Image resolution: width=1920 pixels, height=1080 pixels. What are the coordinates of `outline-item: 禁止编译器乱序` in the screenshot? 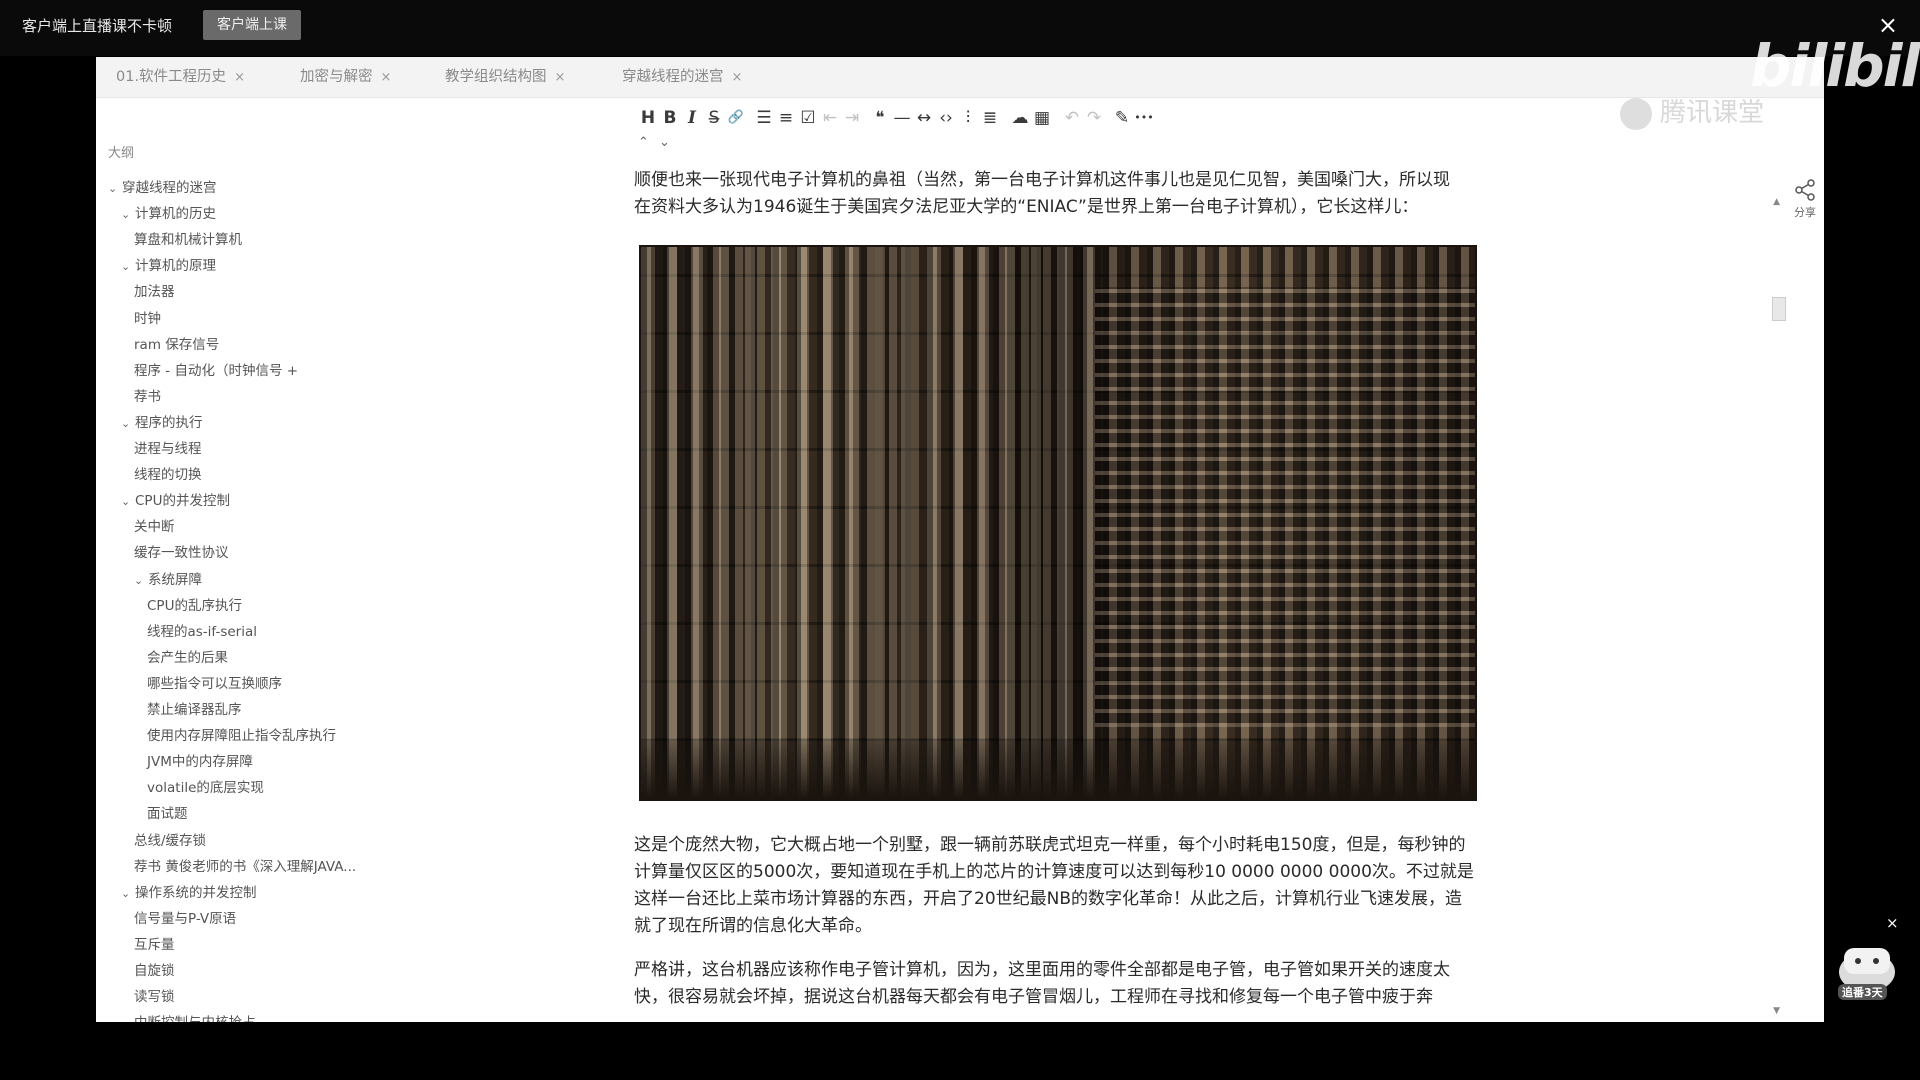 It's located at (194, 708).